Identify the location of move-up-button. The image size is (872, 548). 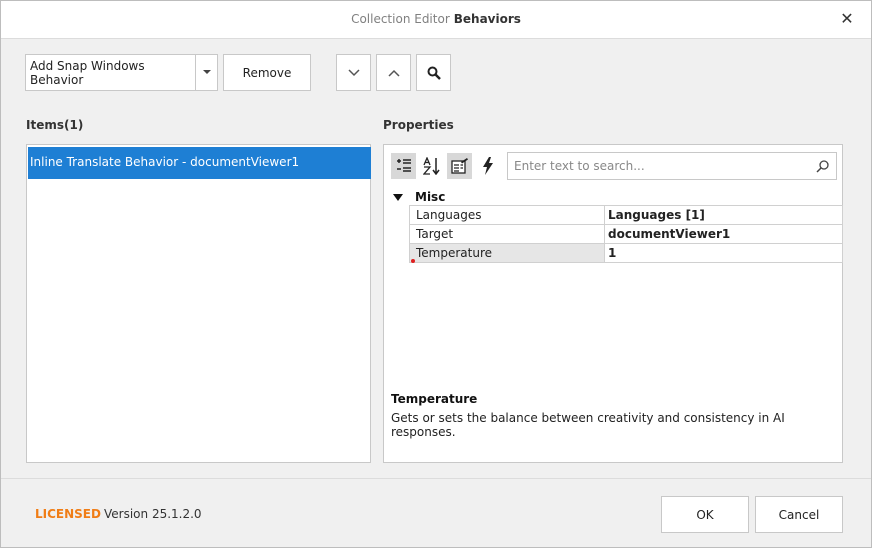
(393, 72).